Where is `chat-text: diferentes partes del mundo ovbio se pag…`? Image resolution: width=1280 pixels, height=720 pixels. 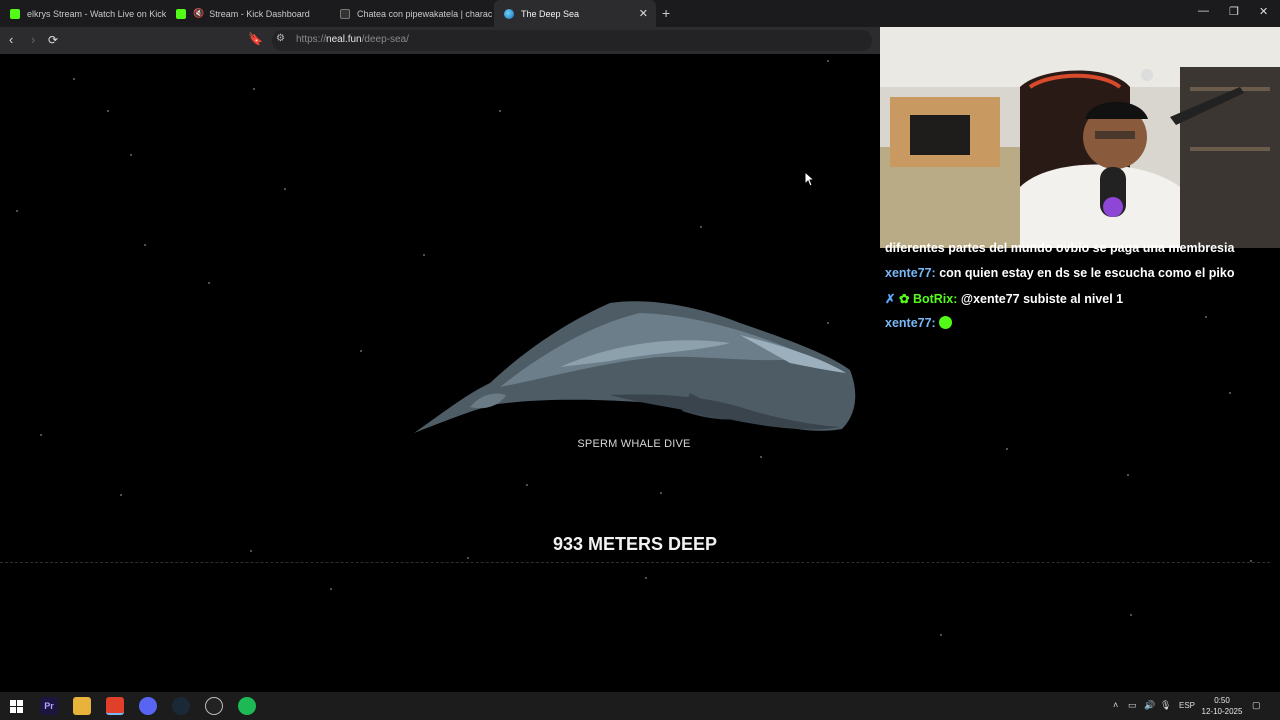
chat-text: diferentes partes del mundo ovbio se pag… is located at coordinates (1060, 248).